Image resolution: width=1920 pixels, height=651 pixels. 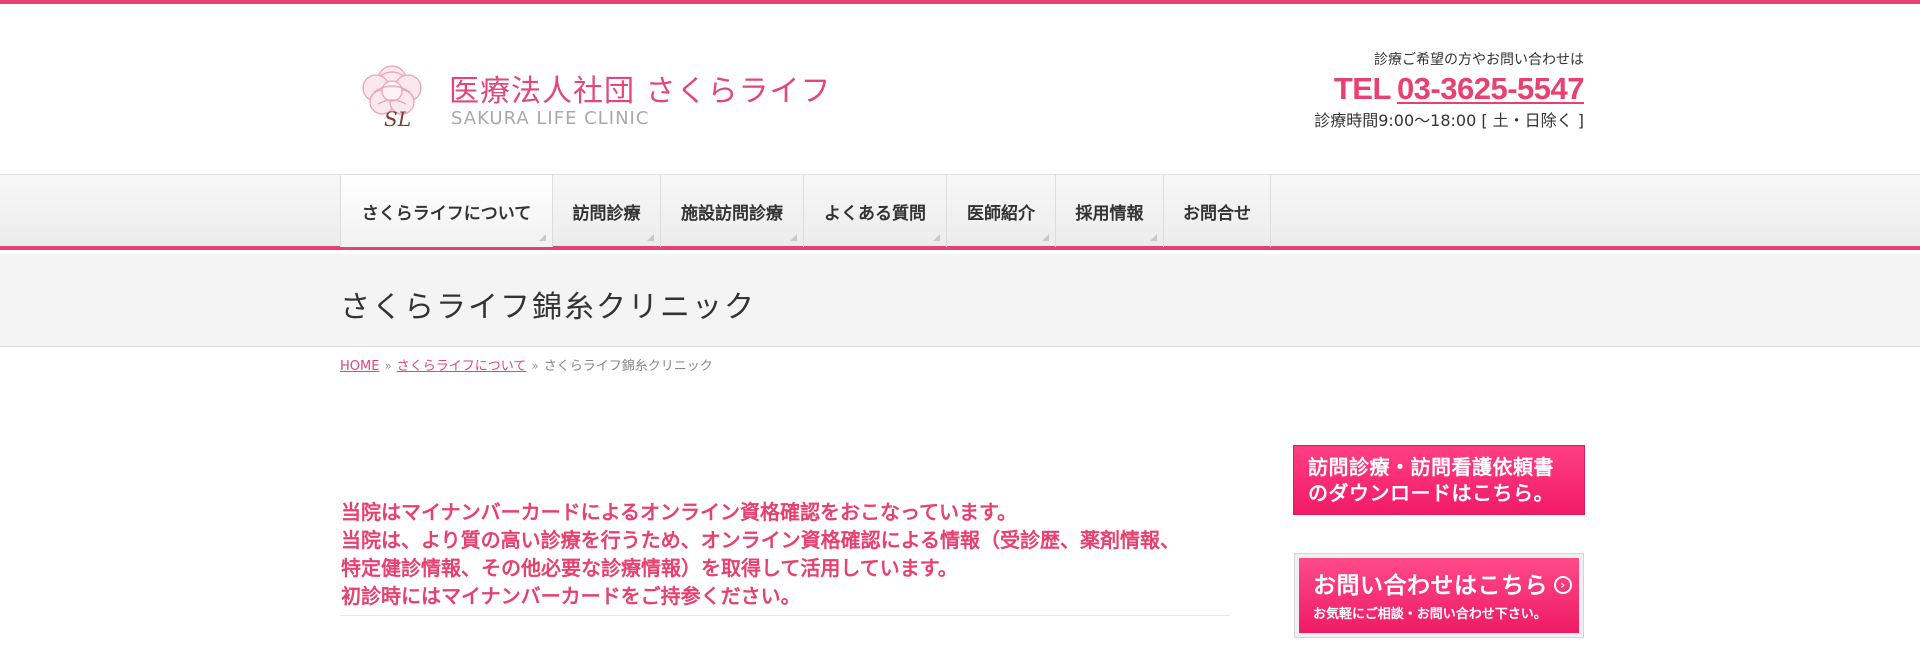 What do you see at coordinates (1001, 213) in the screenshot?
I see `nav-item-label: 医師紹介` at bounding box center [1001, 213].